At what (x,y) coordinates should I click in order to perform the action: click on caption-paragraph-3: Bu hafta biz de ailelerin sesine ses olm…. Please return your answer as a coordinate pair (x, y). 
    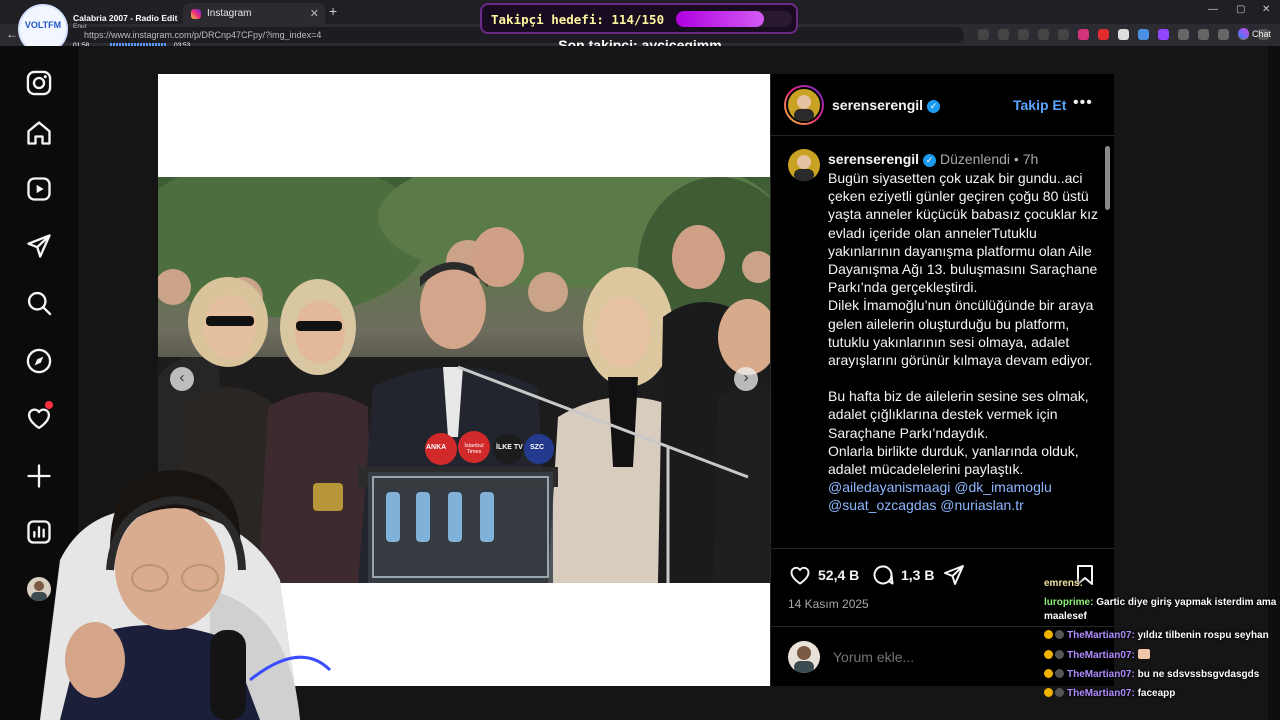
    Looking at the image, I should click on (958, 414).